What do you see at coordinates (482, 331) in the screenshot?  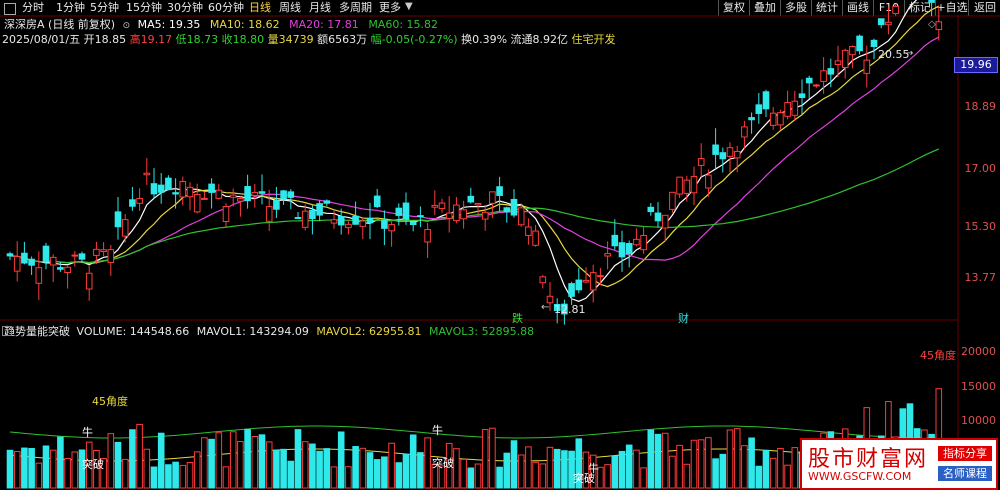 I see `mavol3-value: MAVOL3: 52895.88` at bounding box center [482, 331].